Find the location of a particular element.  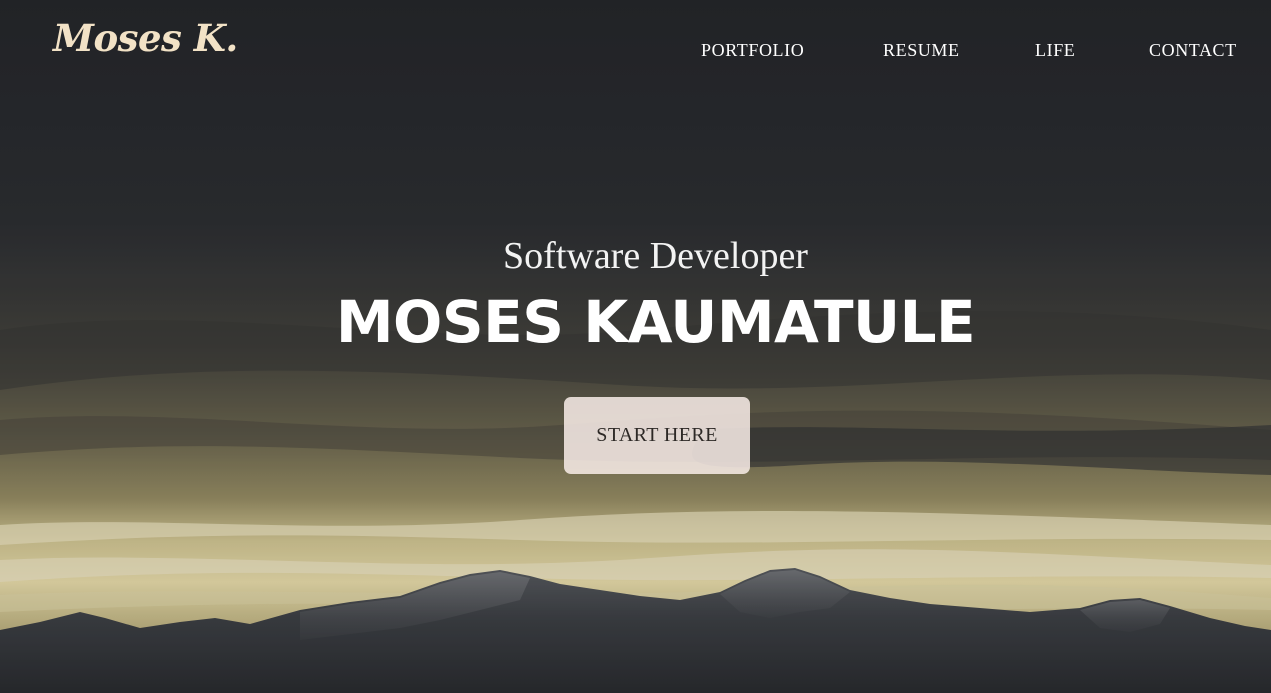

main-nav: PORTFOLIO RESUME LIFE CONTACT is located at coordinates (635, 50).